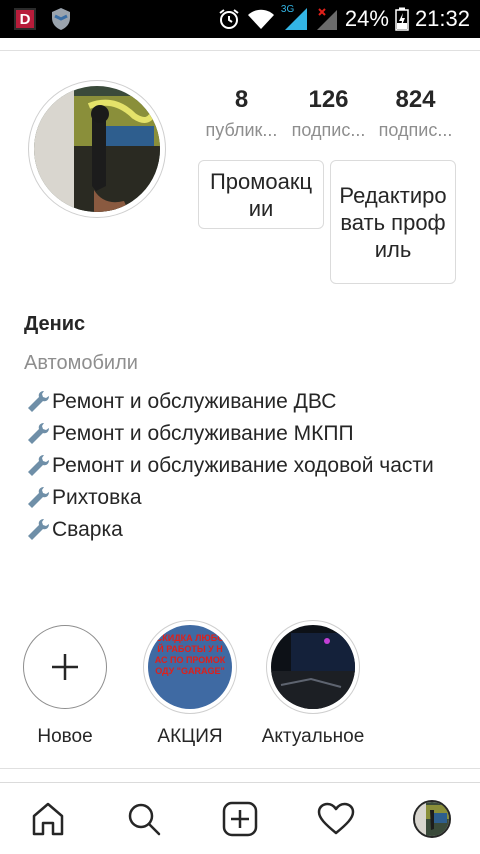 This screenshot has width=480, height=854. I want to click on profile-category: Автомобили, so click(81, 363).